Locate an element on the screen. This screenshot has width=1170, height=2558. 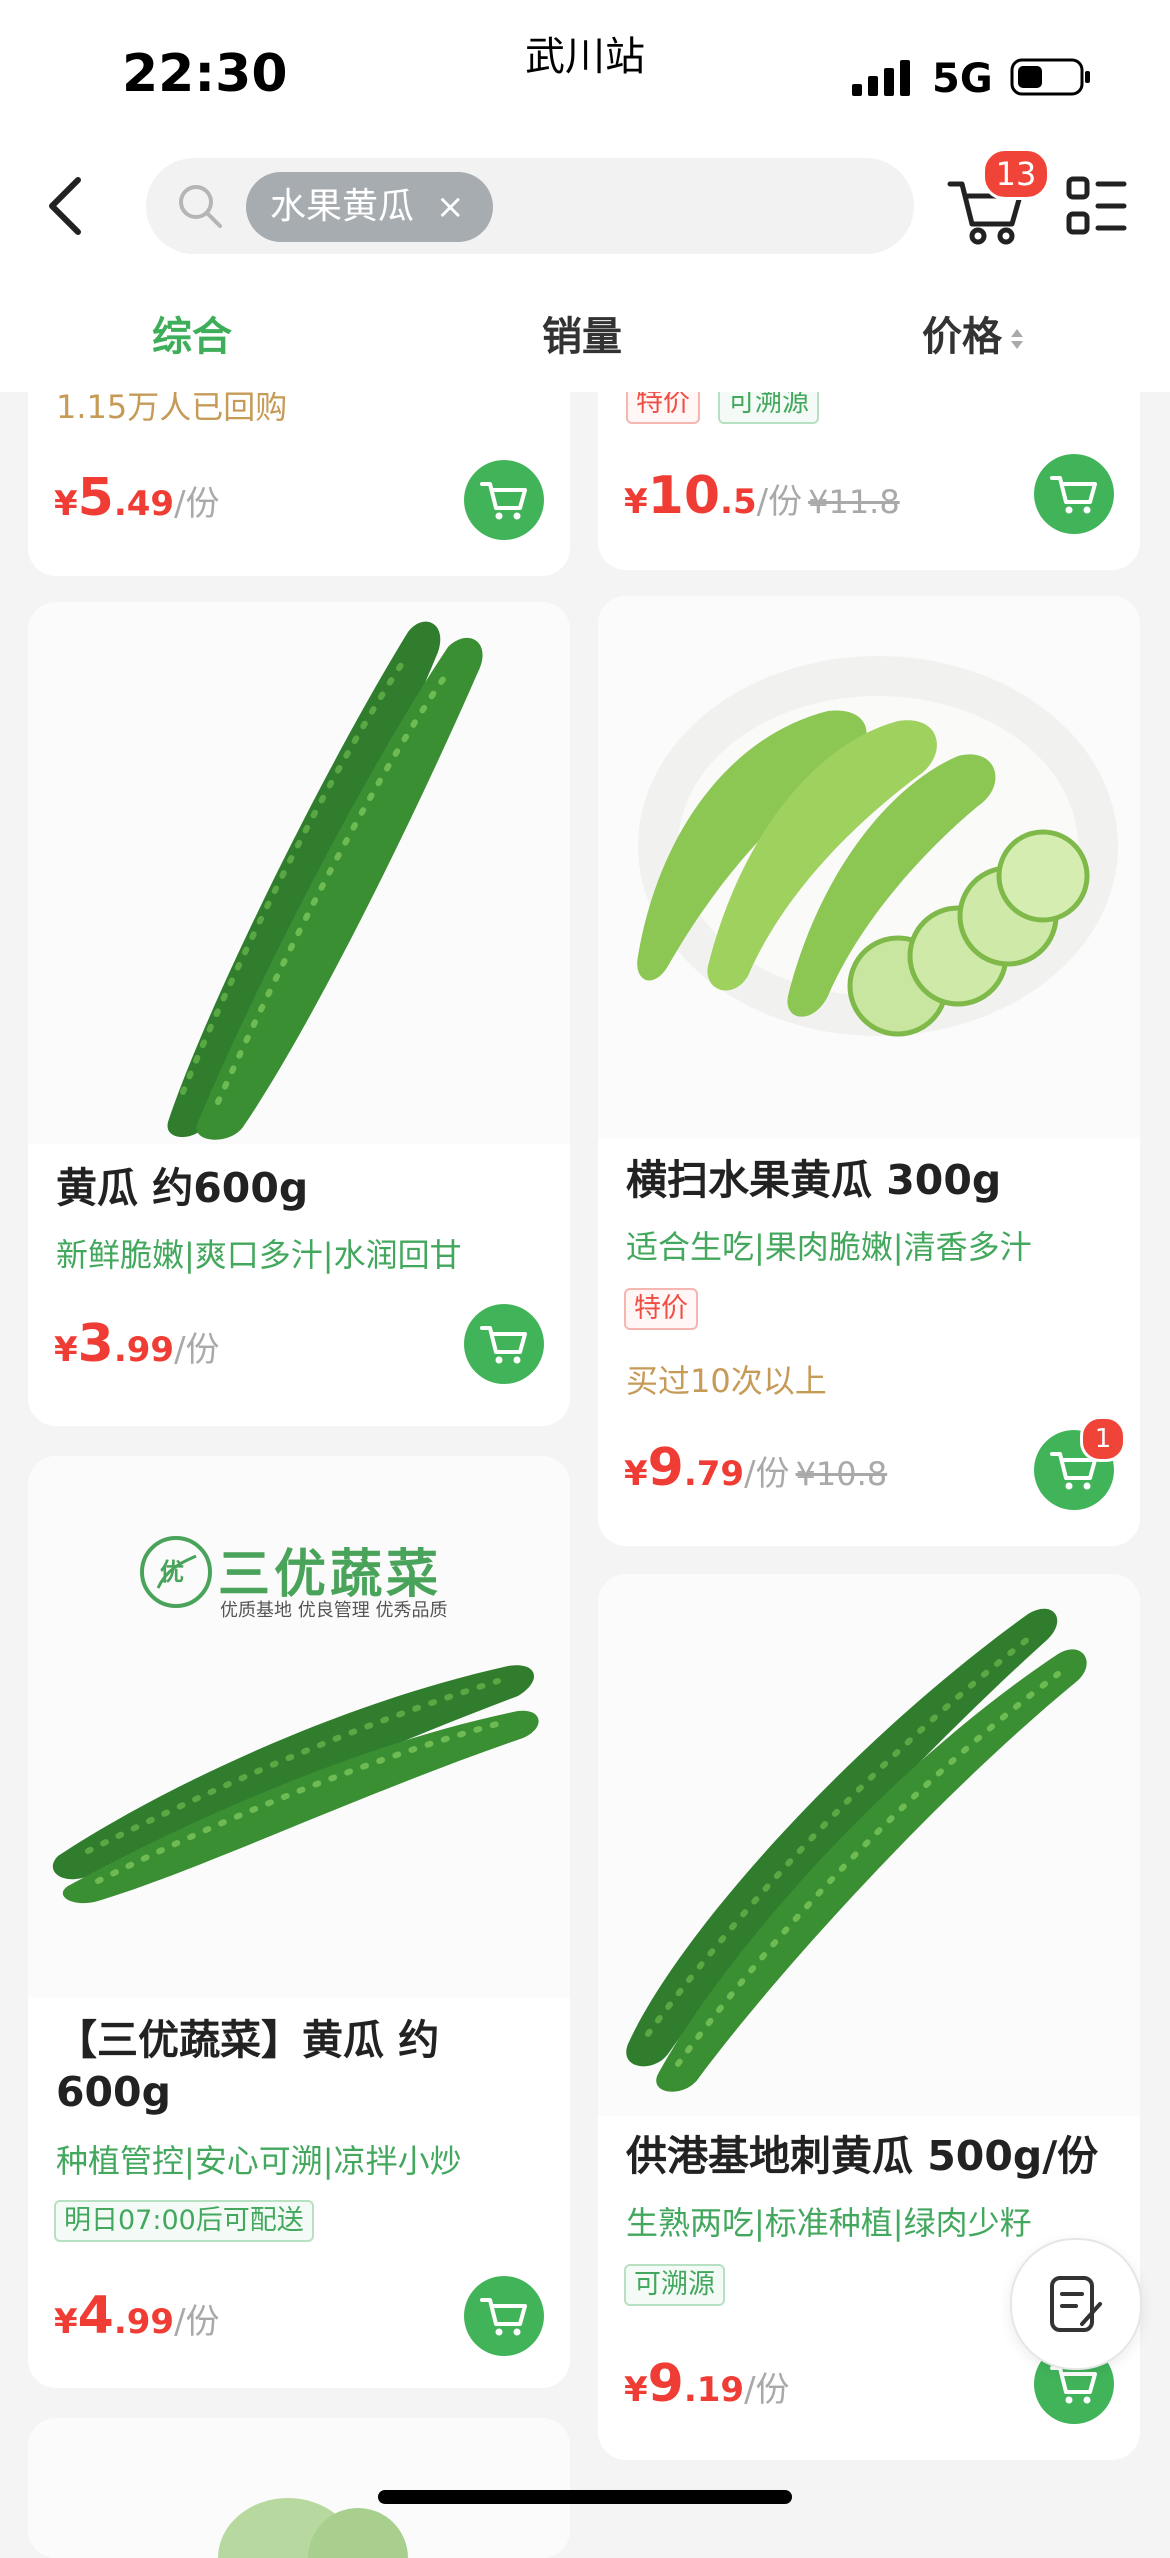
price-integer: 4 is located at coordinates (95, 2316).